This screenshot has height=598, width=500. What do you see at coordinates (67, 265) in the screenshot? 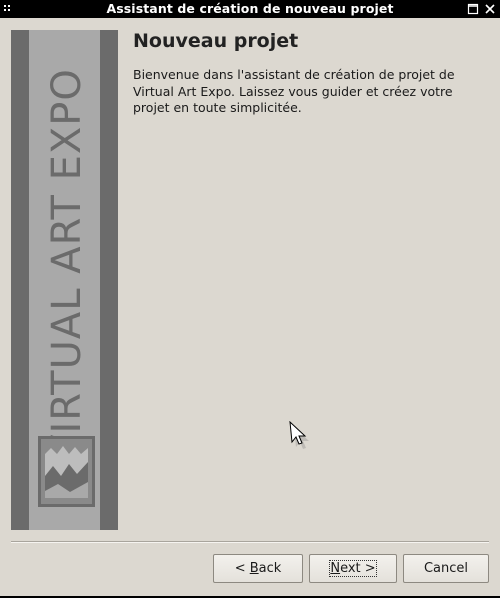
I see `banner-text: VIRTUAL ART EXPO` at bounding box center [67, 265].